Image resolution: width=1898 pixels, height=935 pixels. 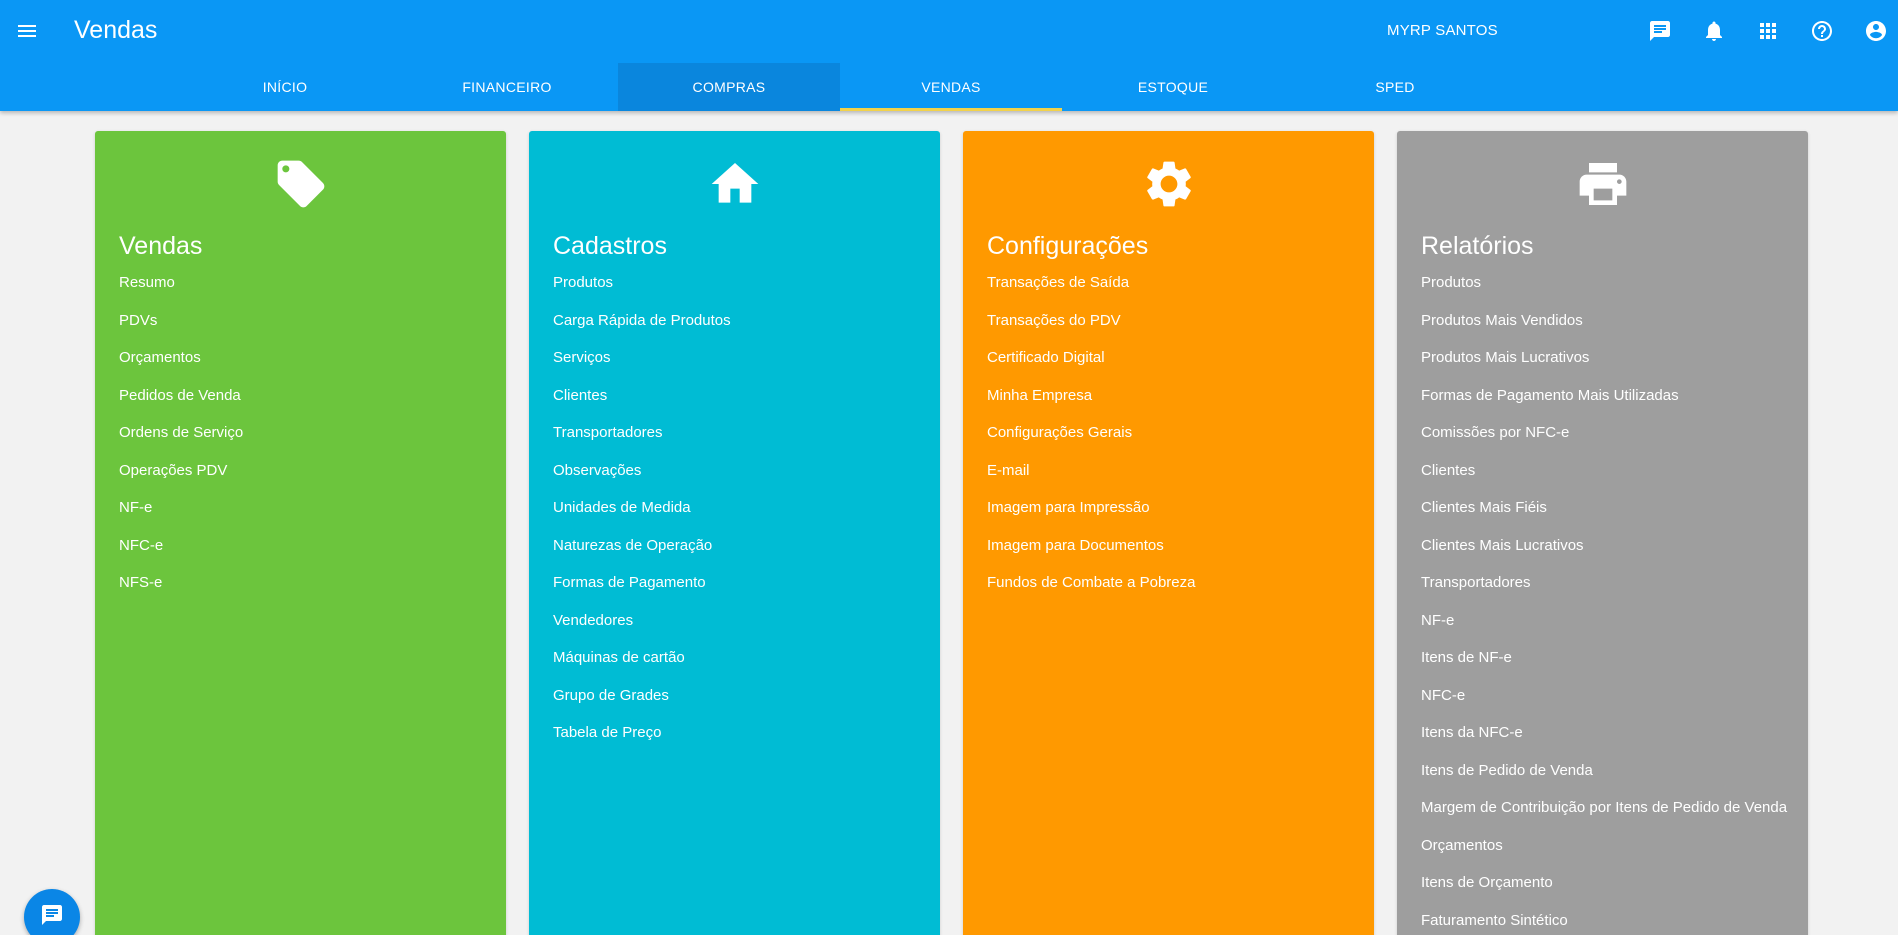 What do you see at coordinates (1173, 87) in the screenshot?
I see `tab-estoque: ESTOQUE` at bounding box center [1173, 87].